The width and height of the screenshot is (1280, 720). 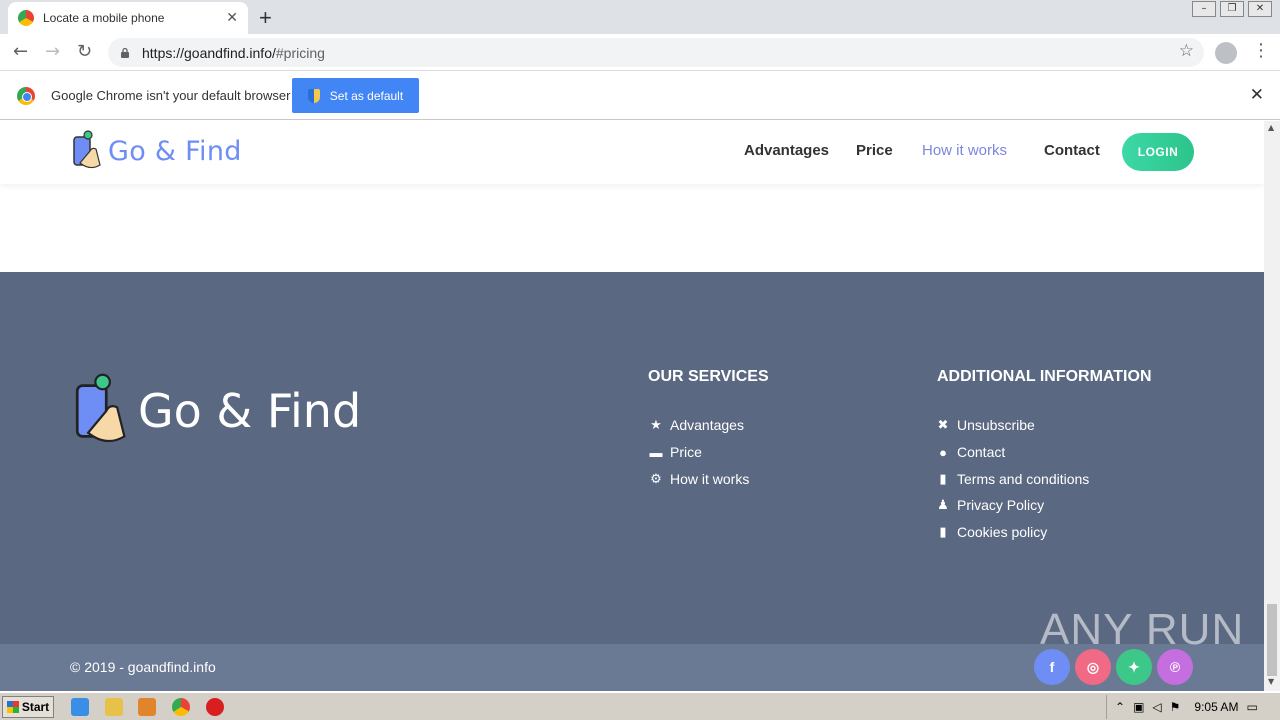 I want to click on login-button: LOGIN, so click(x=1158, y=152).